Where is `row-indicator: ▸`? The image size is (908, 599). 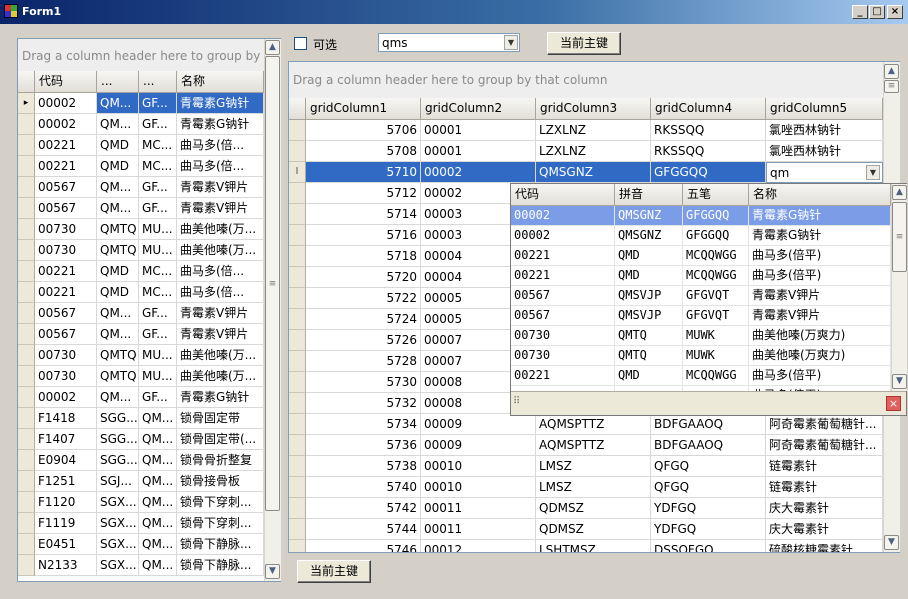
row-indicator: ▸ is located at coordinates (26, 103).